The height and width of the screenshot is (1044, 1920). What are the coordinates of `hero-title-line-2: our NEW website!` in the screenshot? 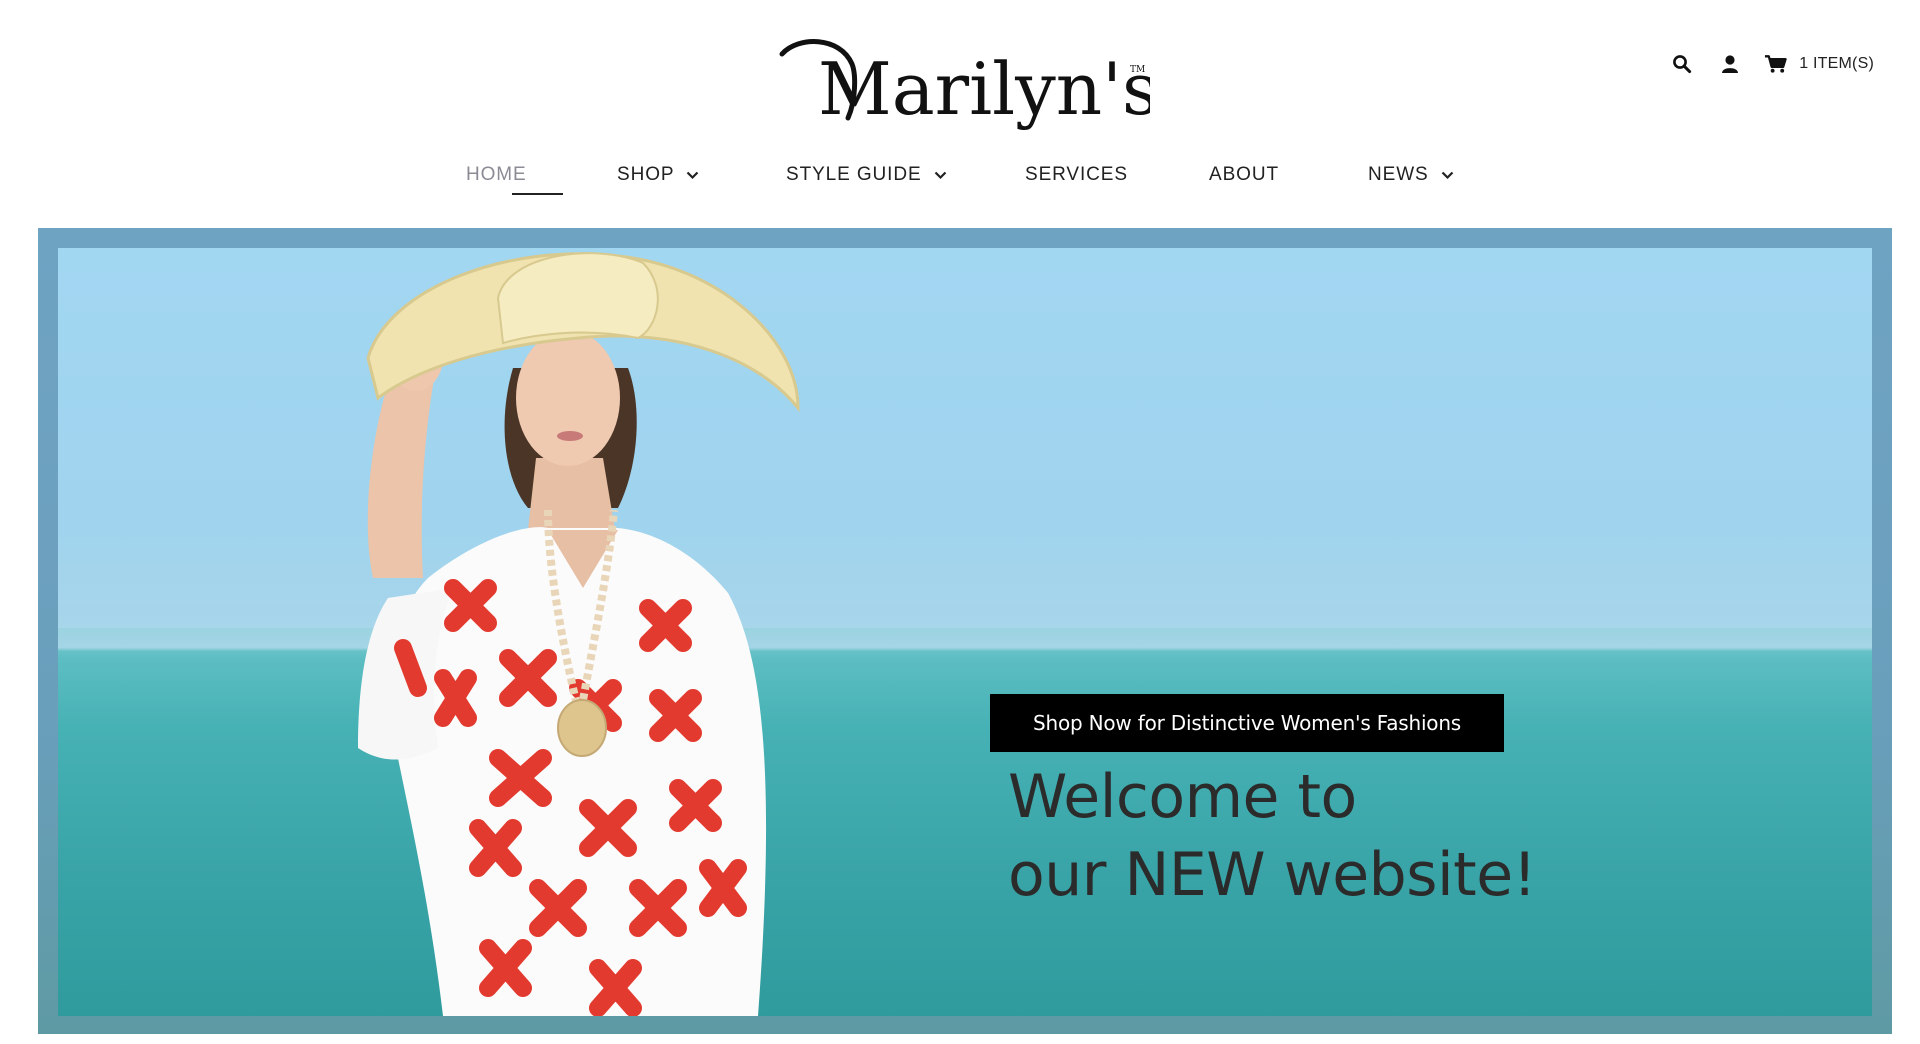 It's located at (1272, 875).